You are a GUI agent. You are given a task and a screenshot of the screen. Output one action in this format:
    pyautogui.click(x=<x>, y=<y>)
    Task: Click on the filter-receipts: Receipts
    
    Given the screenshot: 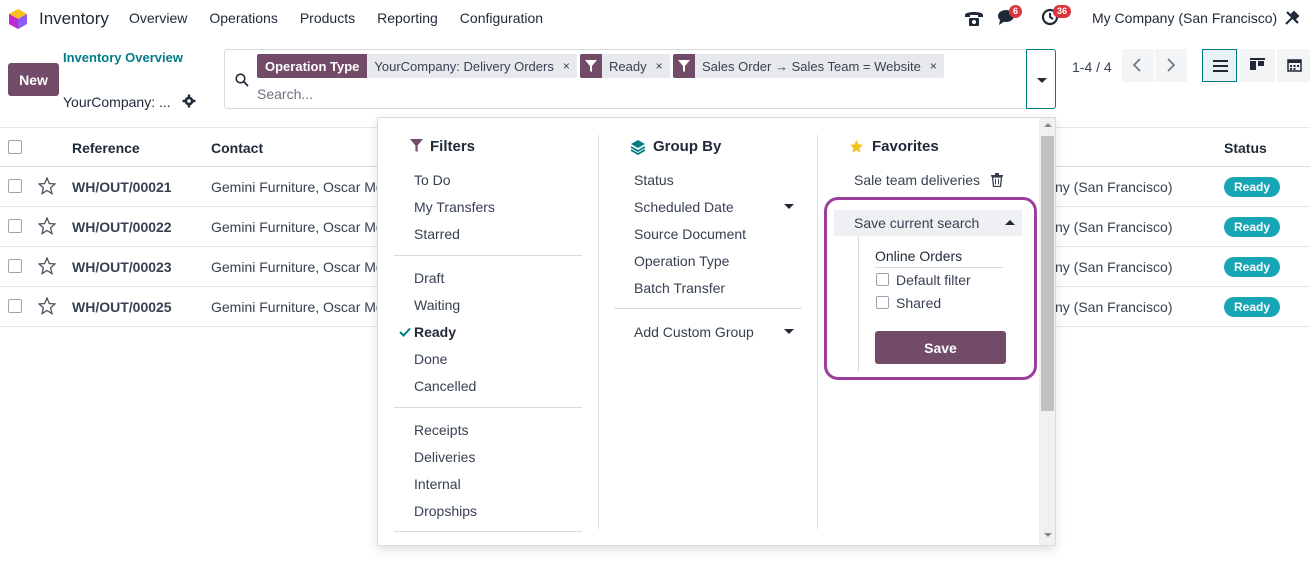 What is the action you would take?
    pyautogui.click(x=441, y=430)
    